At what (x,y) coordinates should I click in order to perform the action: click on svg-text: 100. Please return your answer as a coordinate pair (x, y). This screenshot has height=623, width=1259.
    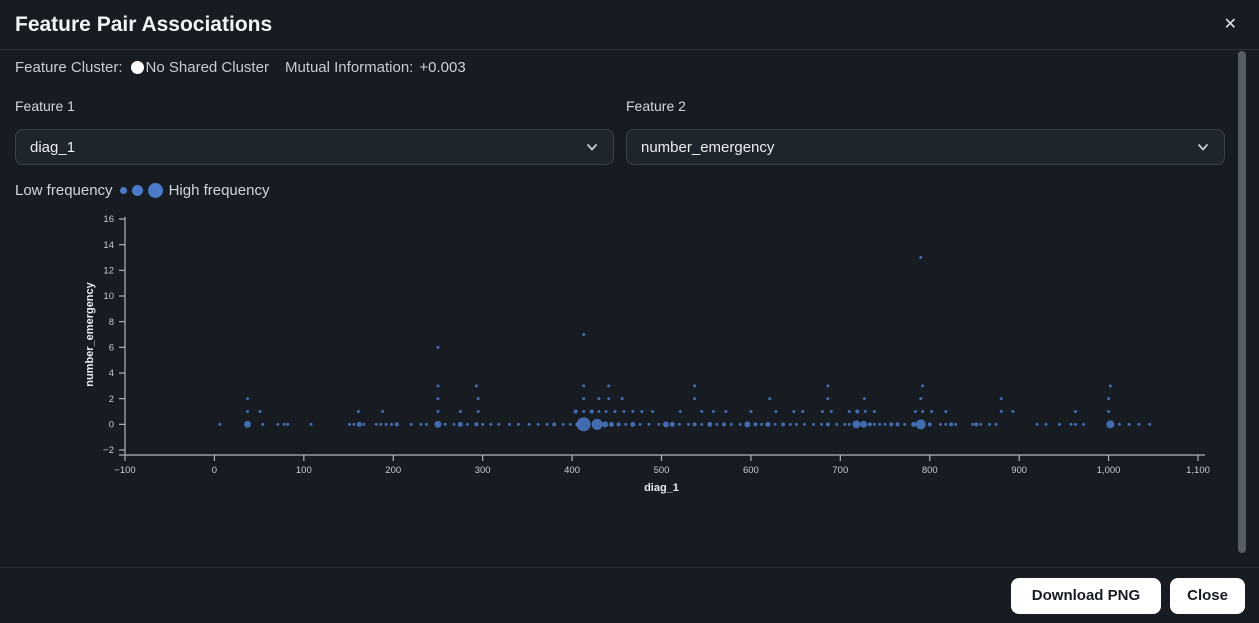
    Looking at the image, I should click on (304, 470).